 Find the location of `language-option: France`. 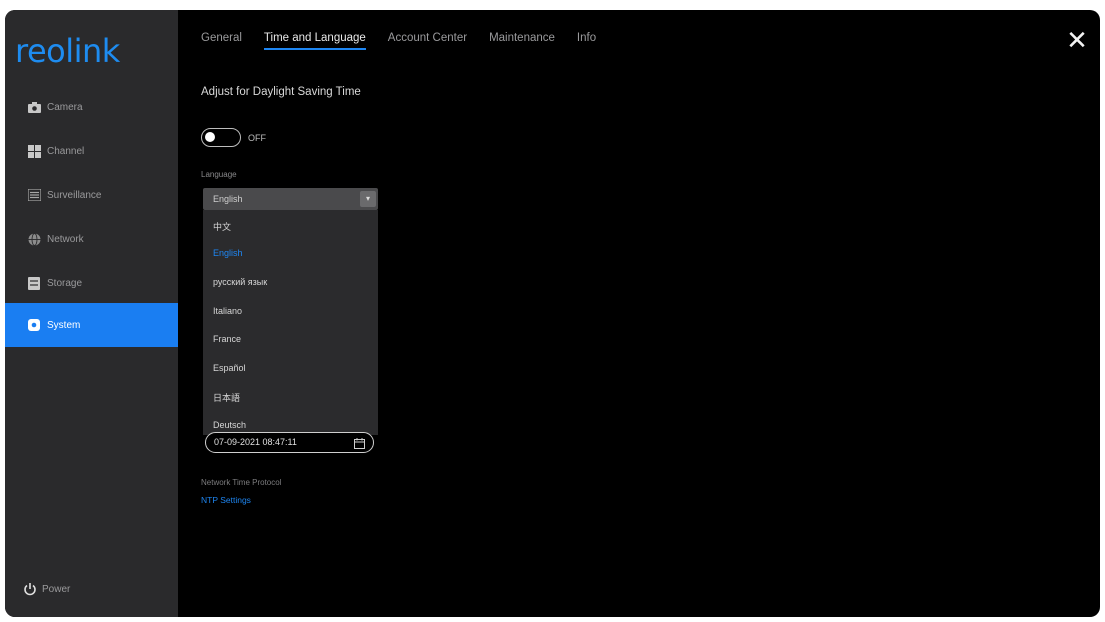

language-option: France is located at coordinates (227, 339).